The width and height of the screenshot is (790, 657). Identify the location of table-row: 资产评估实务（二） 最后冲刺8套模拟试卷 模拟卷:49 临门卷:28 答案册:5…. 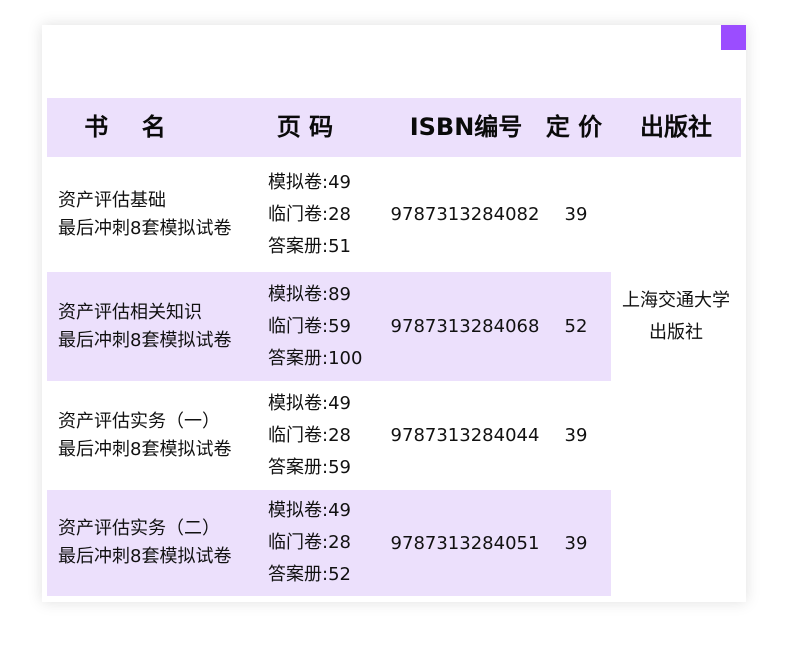
(329, 543).